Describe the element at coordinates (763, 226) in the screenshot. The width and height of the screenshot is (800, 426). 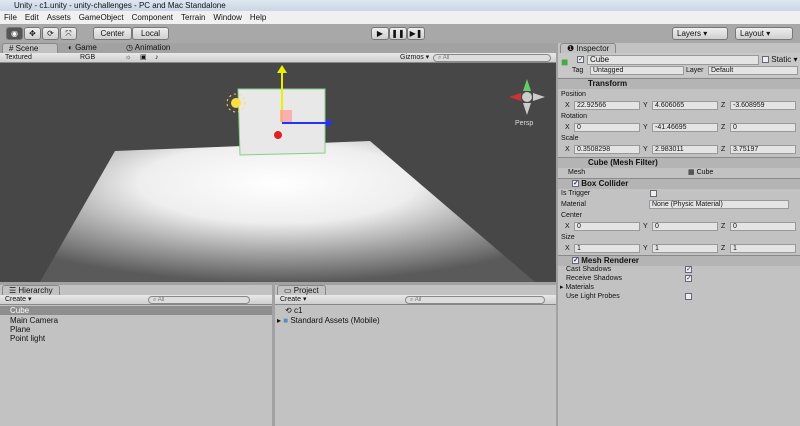
I see `ctr-z-field: 0` at that location.